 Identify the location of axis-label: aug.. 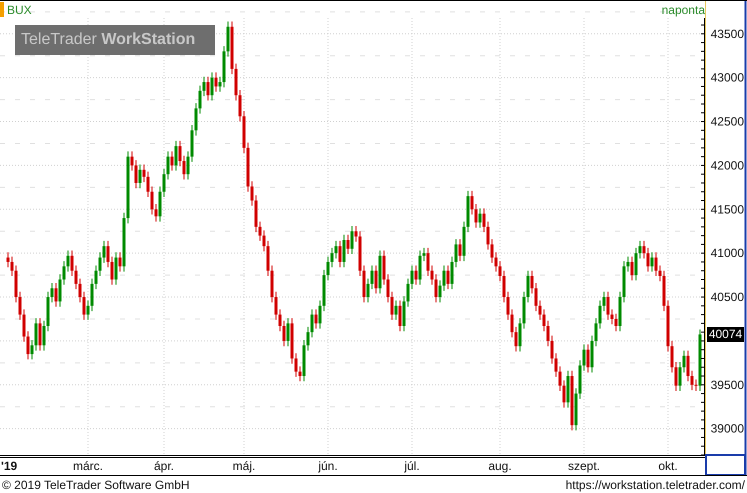
(500, 466).